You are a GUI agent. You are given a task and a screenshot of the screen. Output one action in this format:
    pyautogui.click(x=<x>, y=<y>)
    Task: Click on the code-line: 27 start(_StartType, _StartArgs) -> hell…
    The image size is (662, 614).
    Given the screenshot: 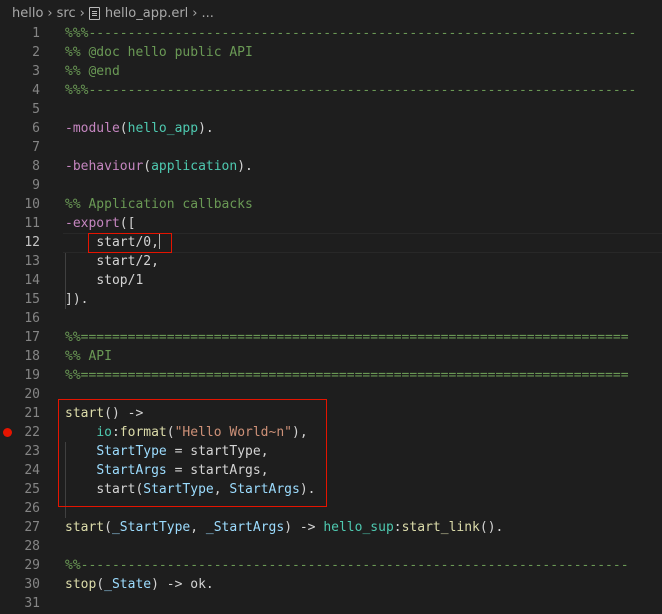 What is the action you would take?
    pyautogui.click(x=331, y=527)
    